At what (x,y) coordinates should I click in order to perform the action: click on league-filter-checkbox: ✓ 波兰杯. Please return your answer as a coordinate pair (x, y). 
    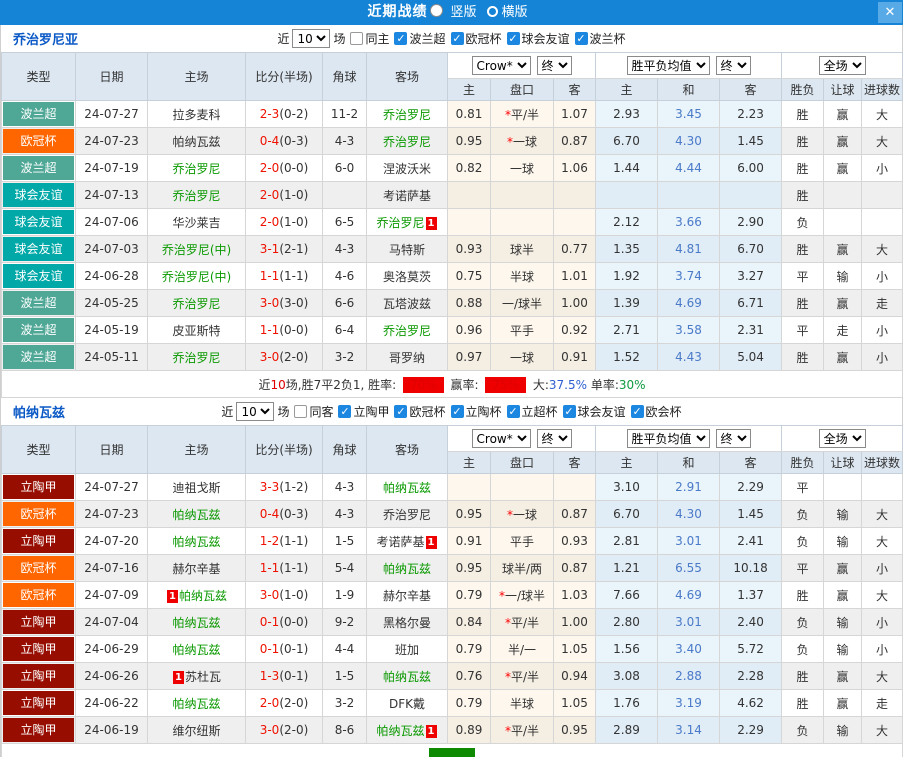
    Looking at the image, I should click on (600, 38).